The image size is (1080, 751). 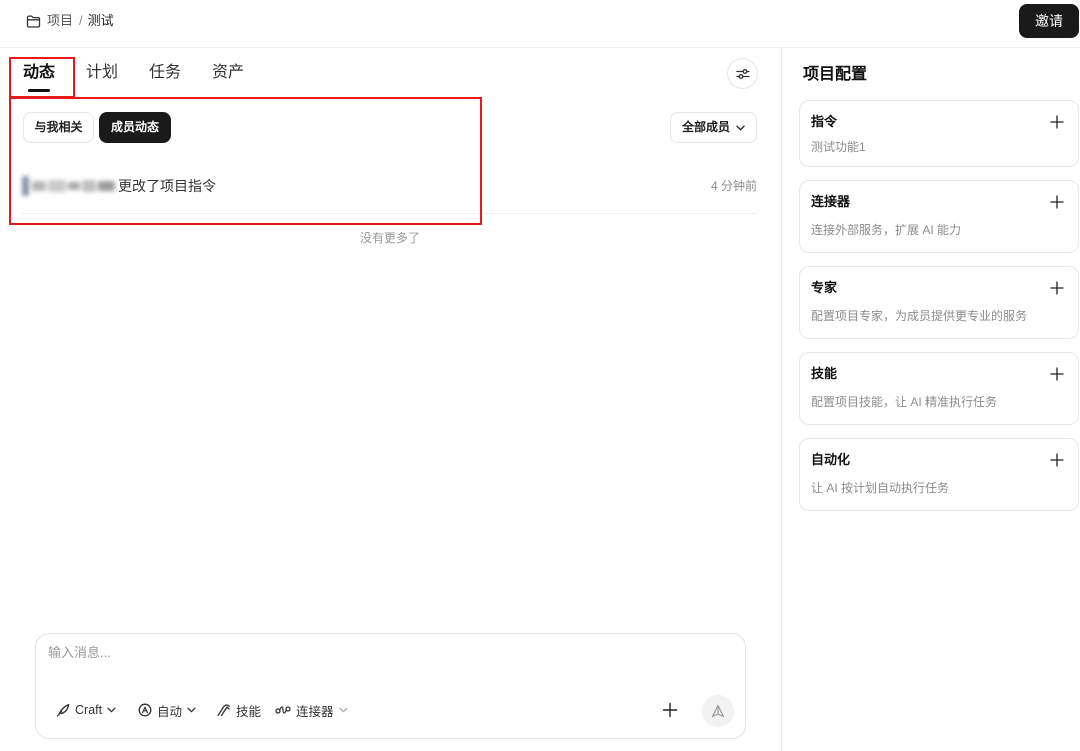 I want to click on model-select: Craft, so click(x=86, y=710).